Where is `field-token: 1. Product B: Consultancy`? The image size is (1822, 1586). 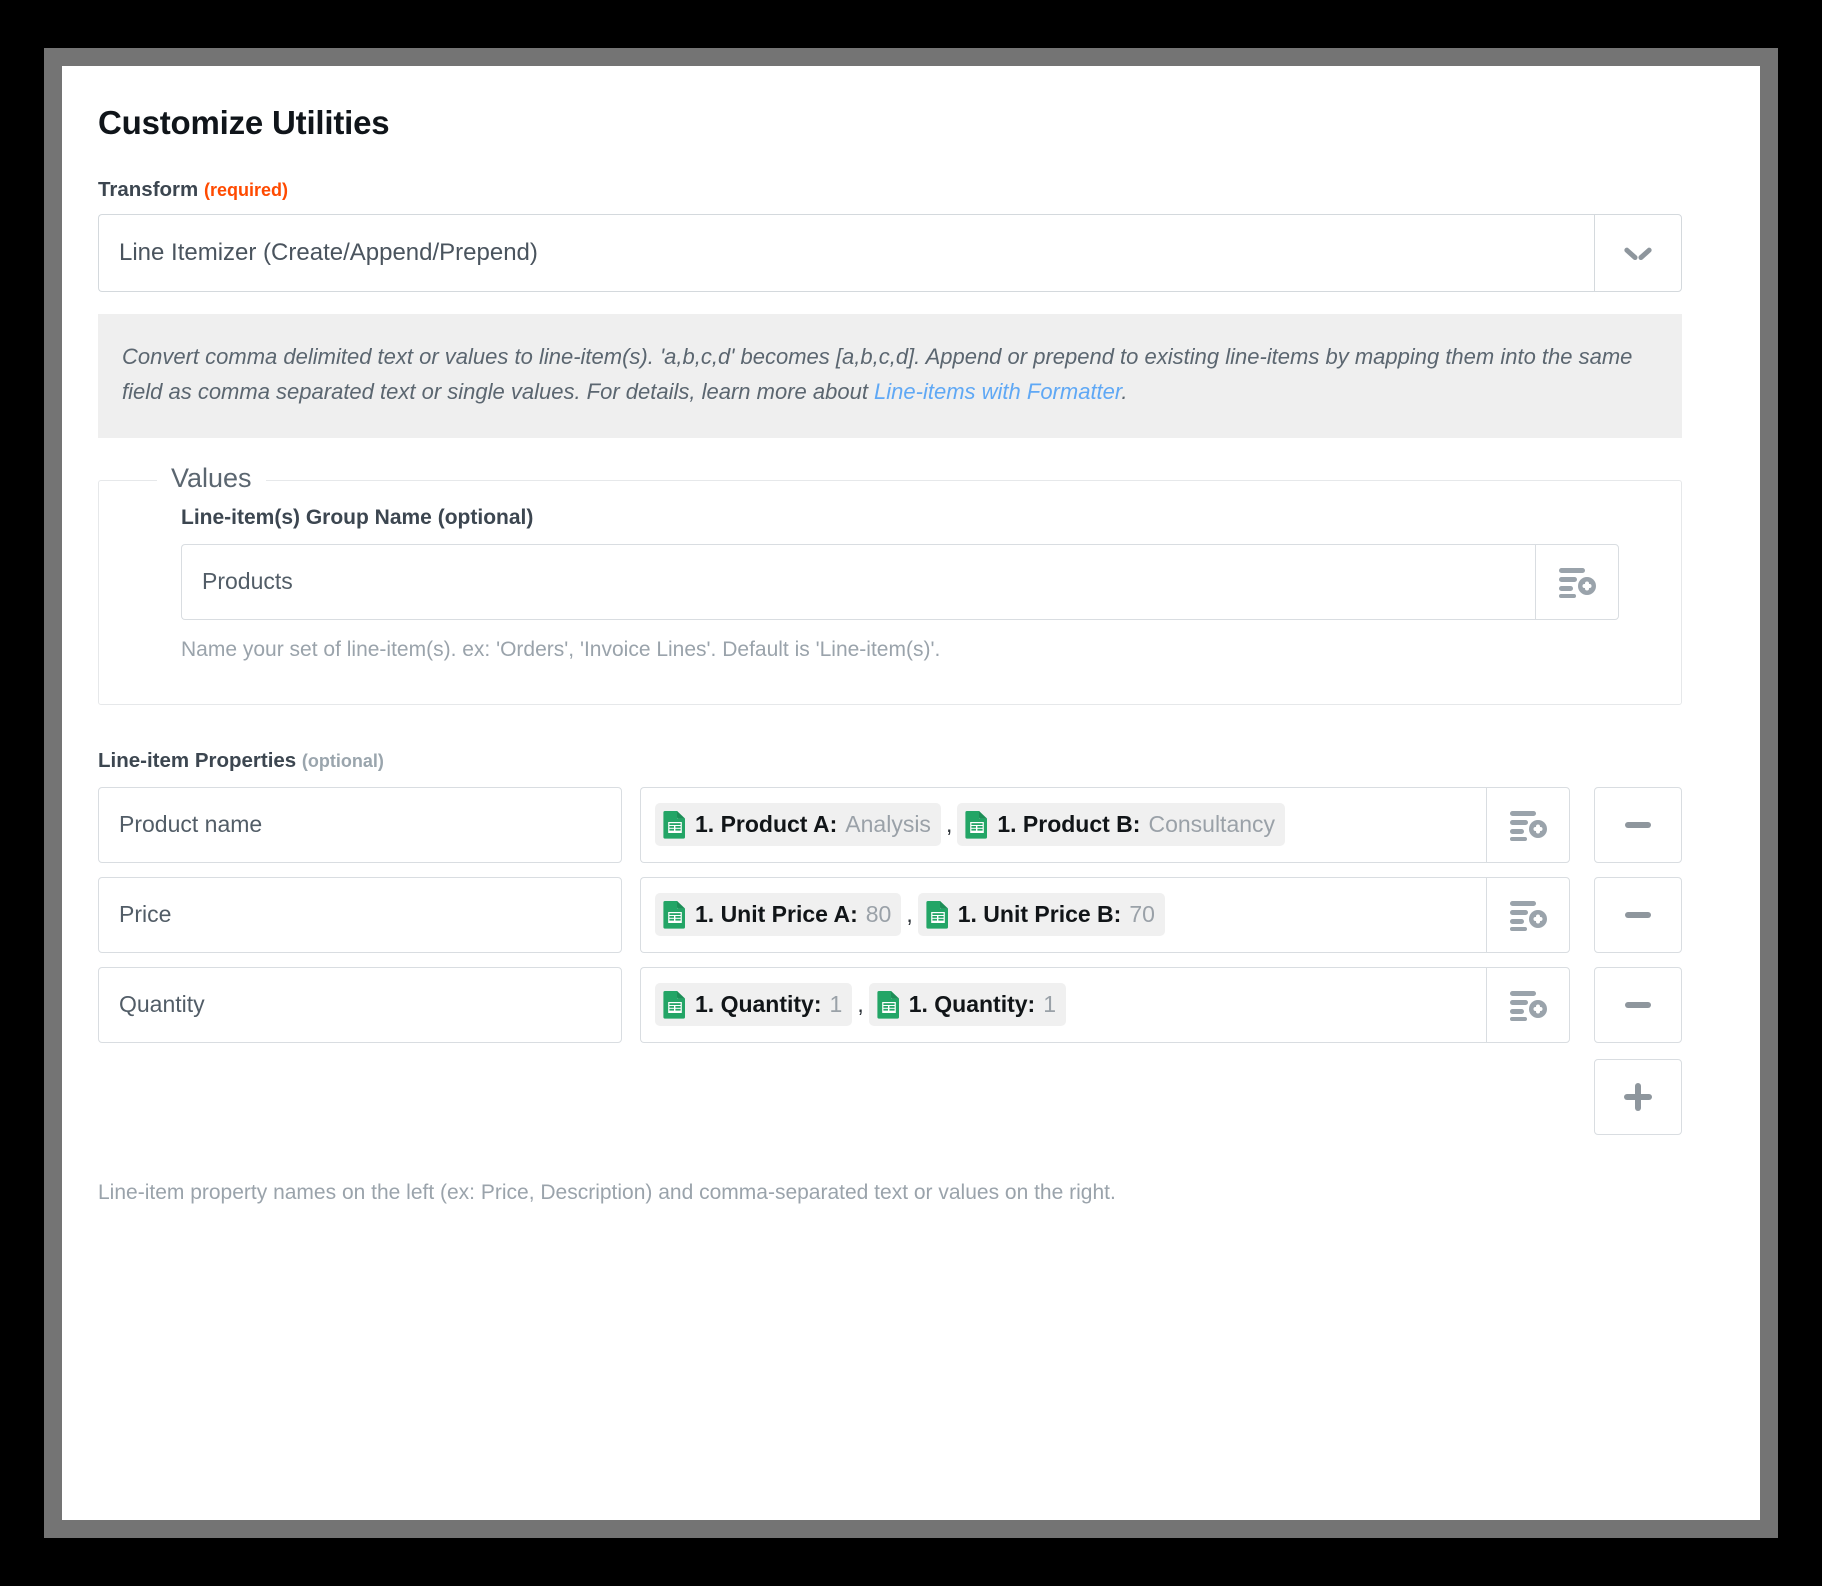 field-token: 1. Product B: Consultancy is located at coordinates (1121, 824).